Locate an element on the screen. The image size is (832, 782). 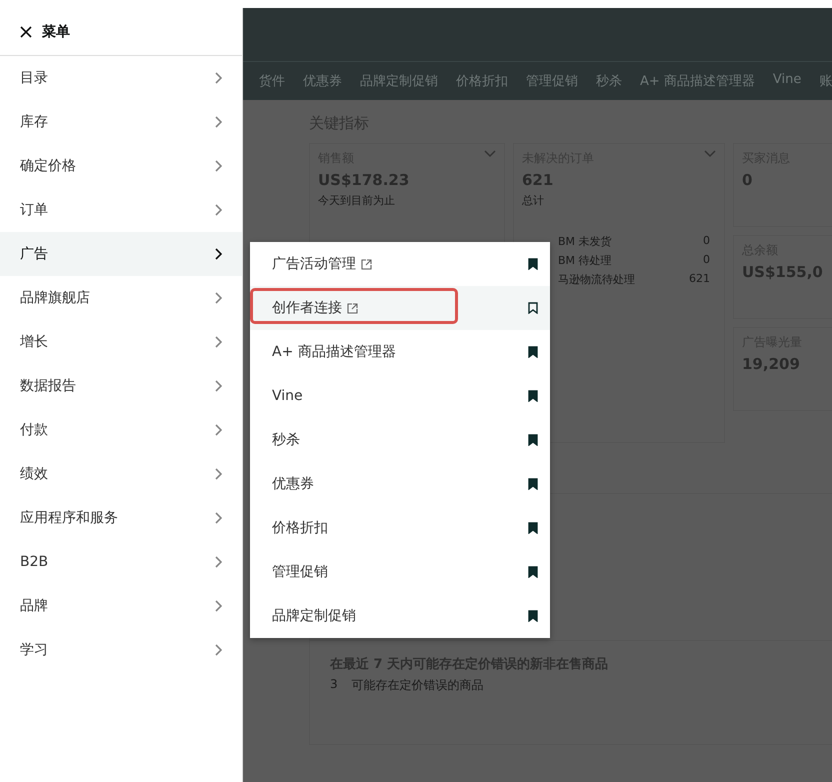
menu-item: 应用程序和服务 is located at coordinates (121, 518).